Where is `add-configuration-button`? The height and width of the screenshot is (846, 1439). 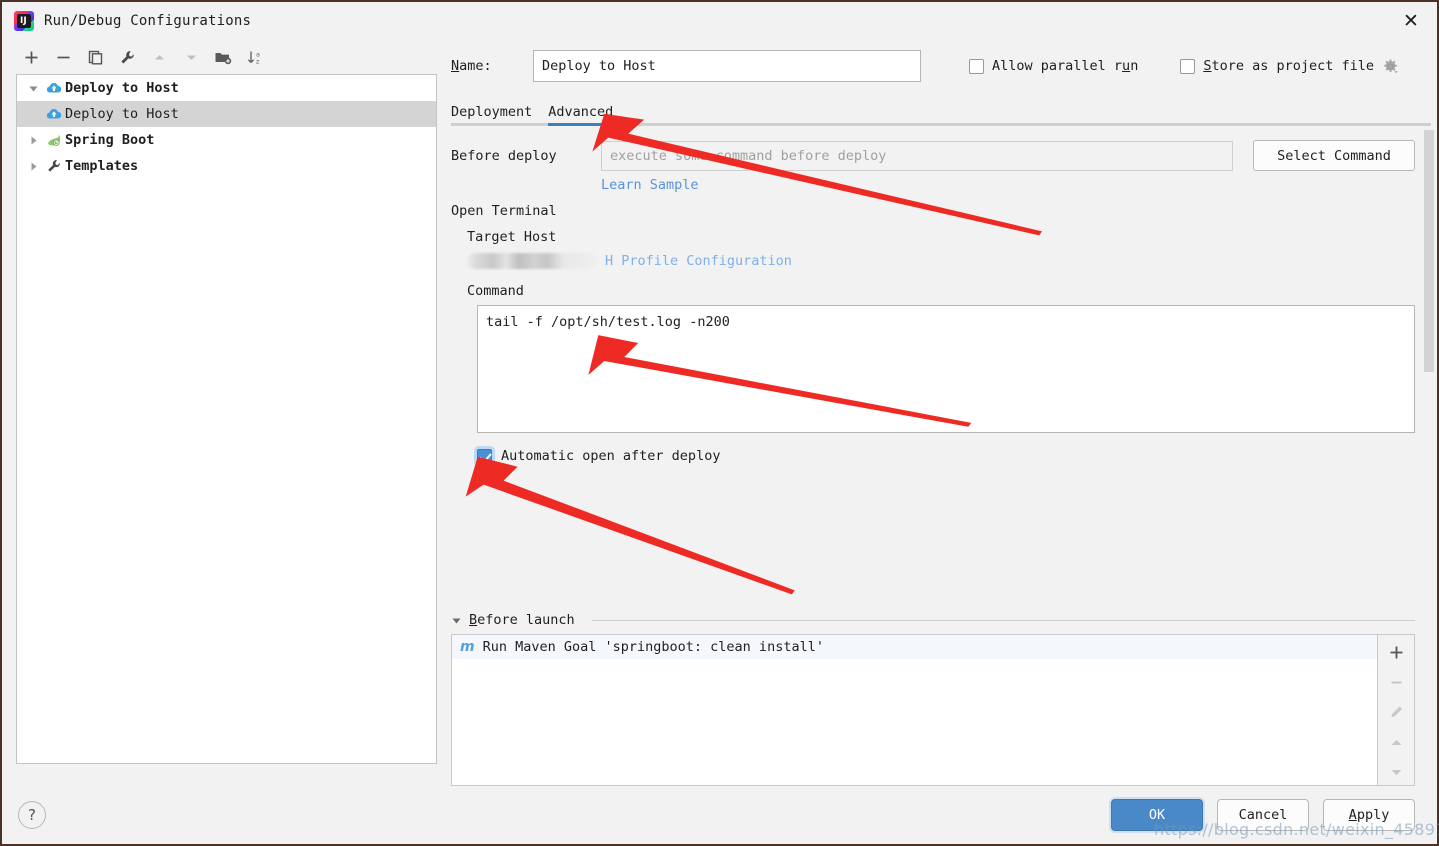 add-configuration-button is located at coordinates (31, 57).